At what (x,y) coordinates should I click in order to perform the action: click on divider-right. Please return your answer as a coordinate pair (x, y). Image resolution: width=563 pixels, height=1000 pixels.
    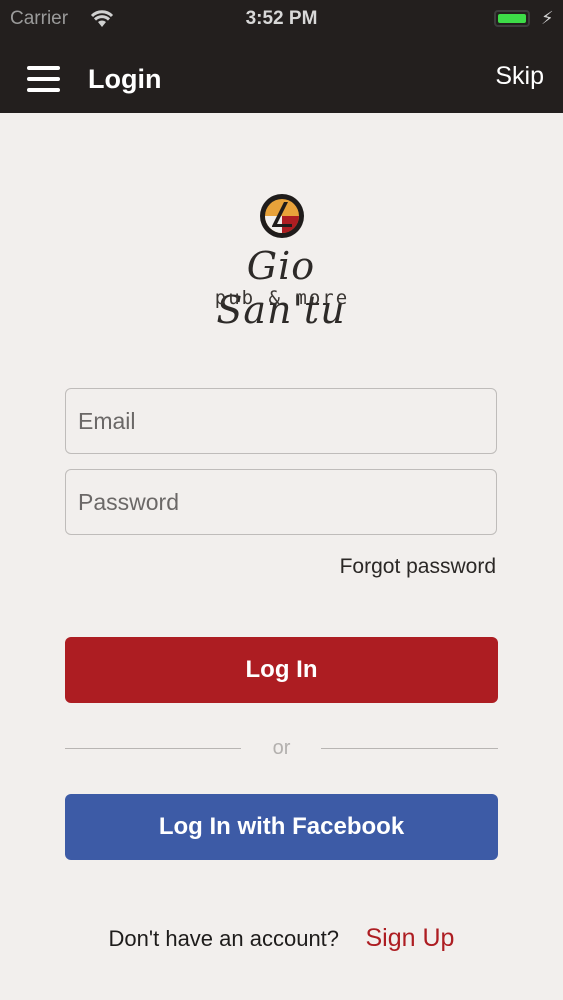
    Looking at the image, I should click on (409, 748).